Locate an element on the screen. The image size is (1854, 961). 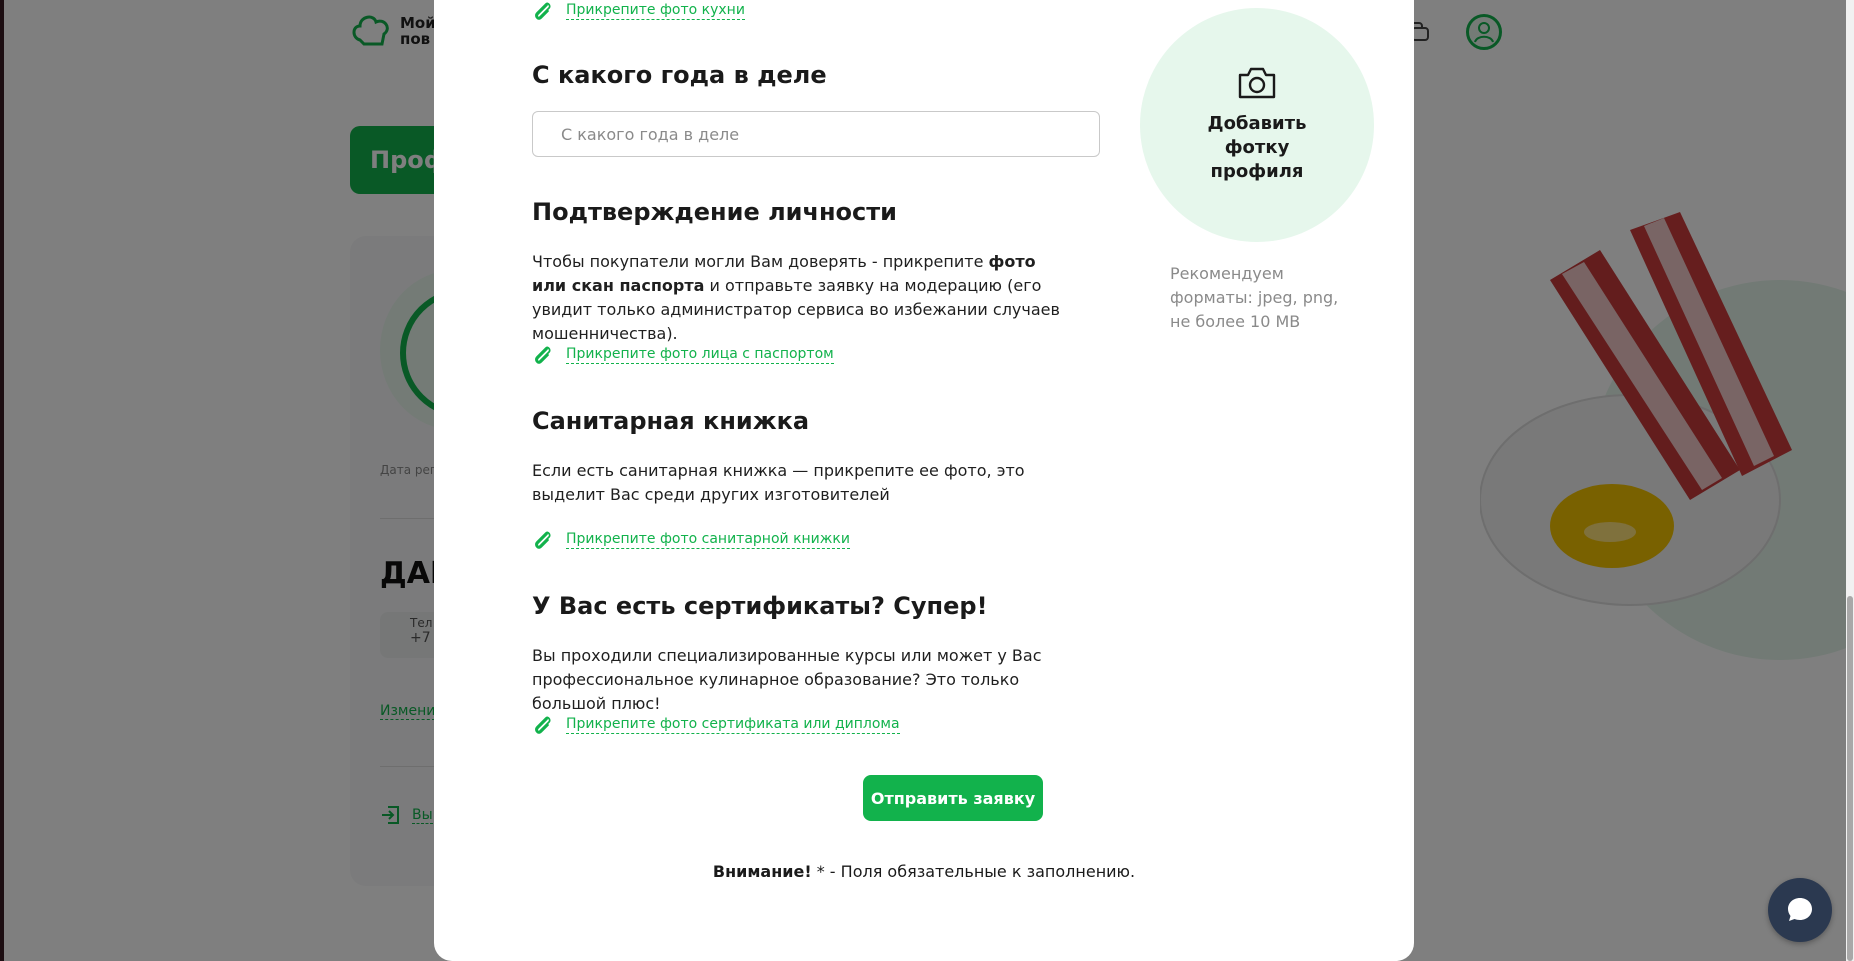
submit-application-button: Отправить заявку is located at coordinates (953, 798).